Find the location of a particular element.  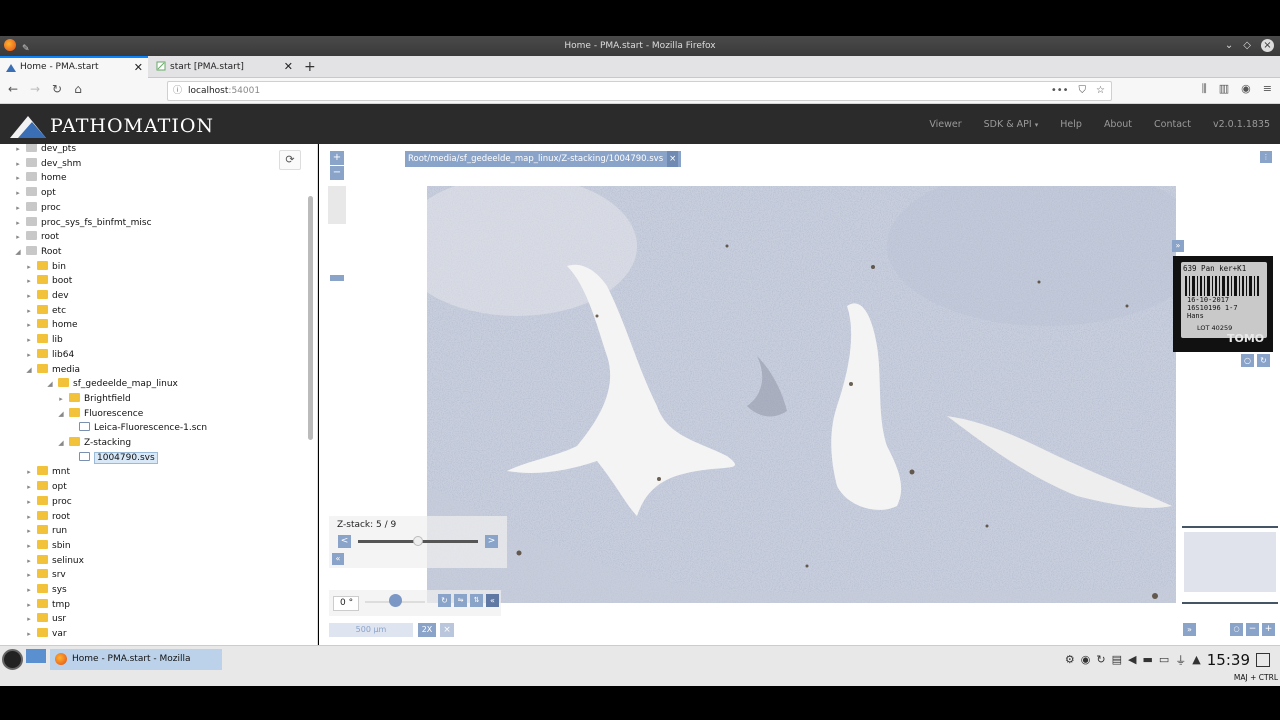

close-slide-button: × is located at coordinates (673, 159).